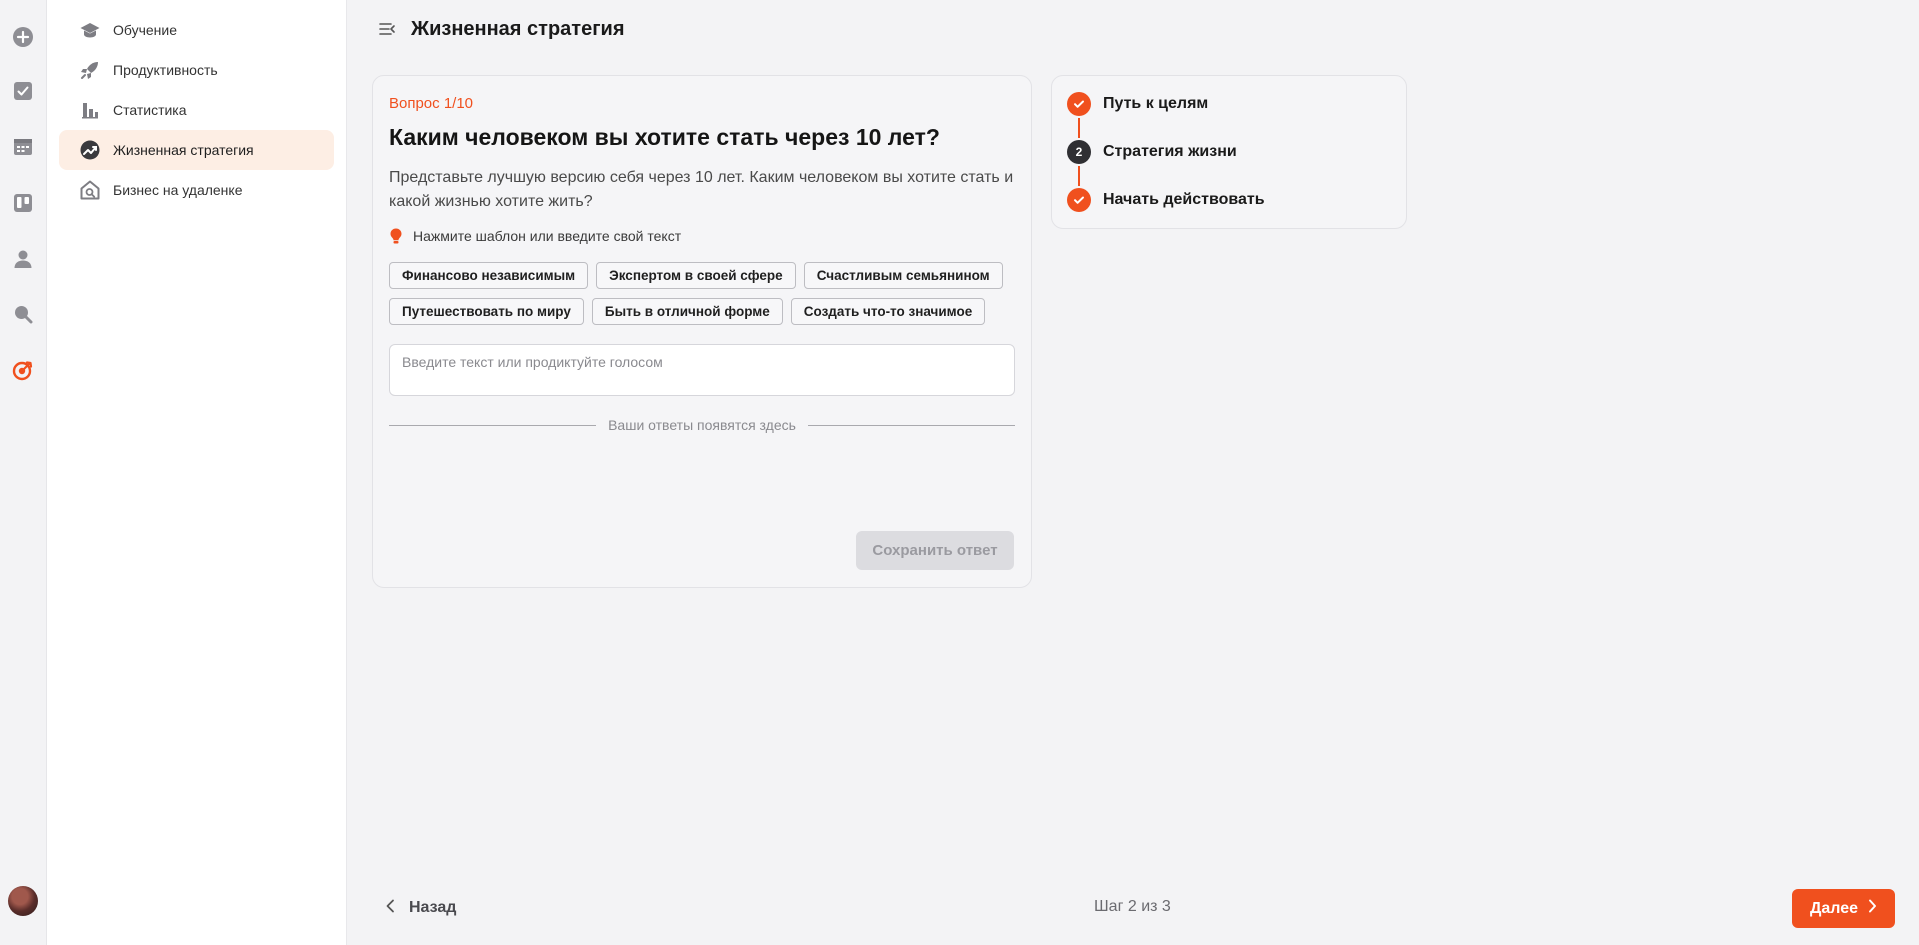 This screenshot has height=945, width=1919. What do you see at coordinates (702, 236) in the screenshot?
I see `hint: Нажмите шаблон или введите свой текст` at bounding box center [702, 236].